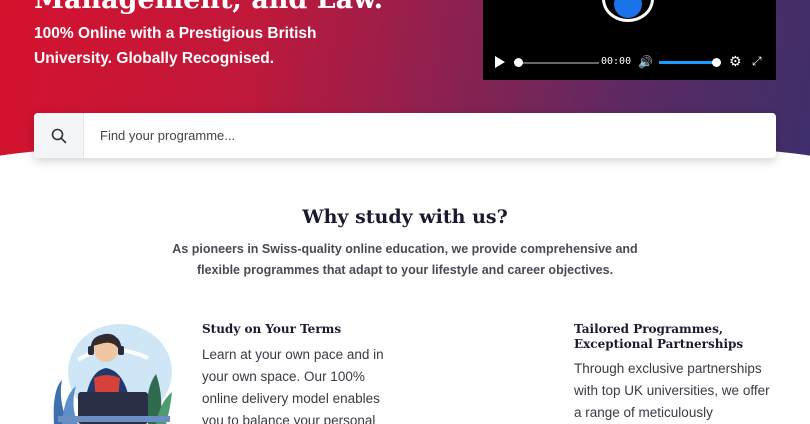  I want to click on section-title: Why study with us?, so click(405, 217).